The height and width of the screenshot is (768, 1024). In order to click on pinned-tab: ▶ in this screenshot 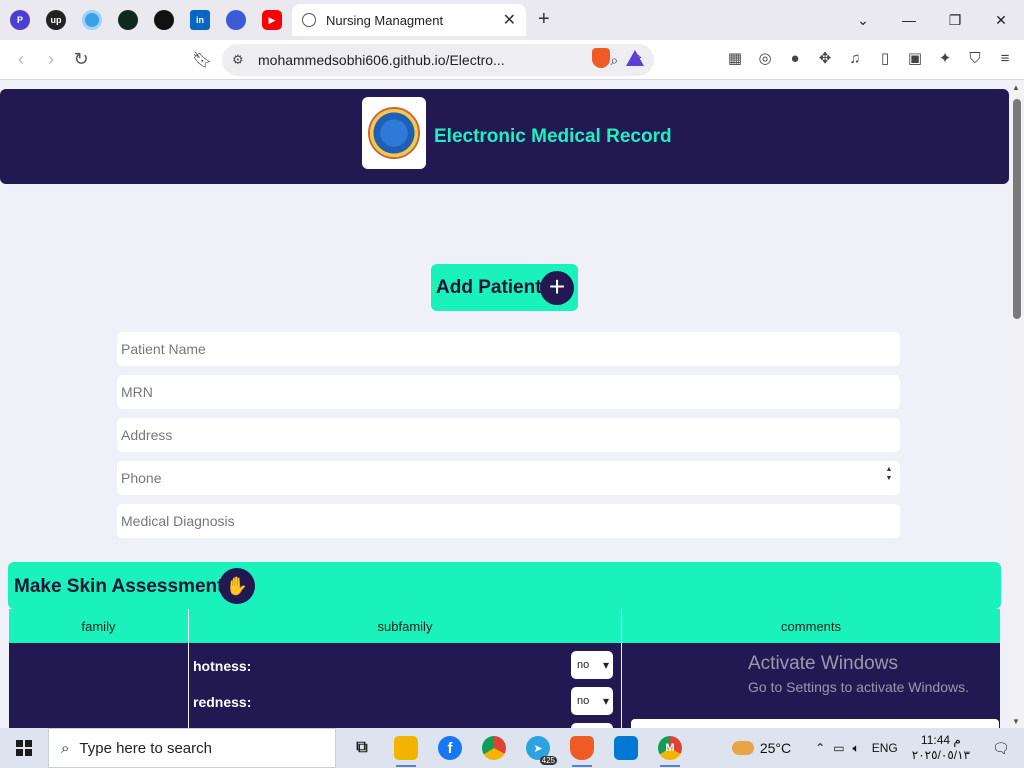, I will do `click(272, 20)`.